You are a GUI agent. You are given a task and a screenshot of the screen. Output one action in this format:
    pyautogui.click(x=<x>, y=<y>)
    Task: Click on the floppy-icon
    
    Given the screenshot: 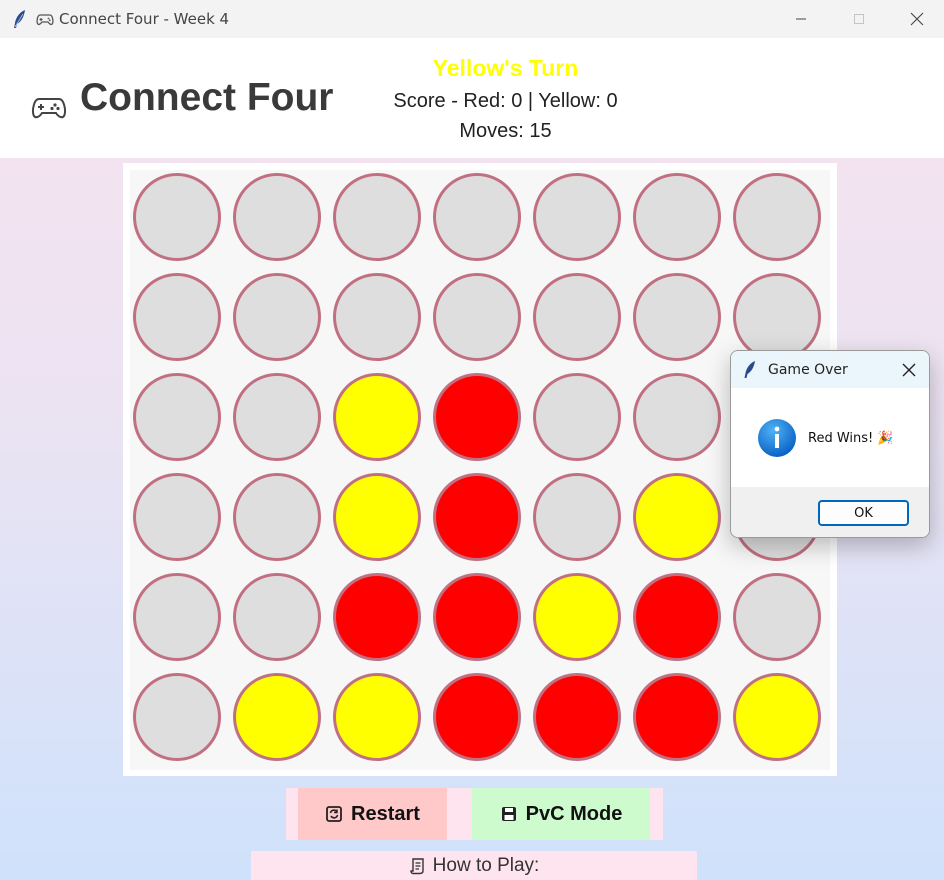 What is the action you would take?
    pyautogui.click(x=508, y=814)
    